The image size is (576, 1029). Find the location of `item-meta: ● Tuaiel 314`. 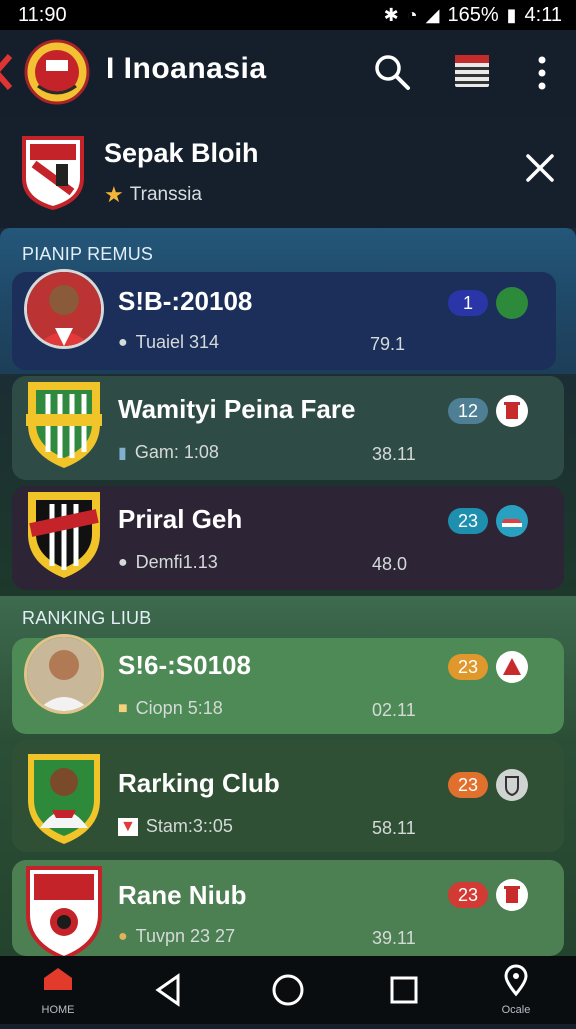

item-meta: ● Tuaiel 314 is located at coordinates (168, 342).